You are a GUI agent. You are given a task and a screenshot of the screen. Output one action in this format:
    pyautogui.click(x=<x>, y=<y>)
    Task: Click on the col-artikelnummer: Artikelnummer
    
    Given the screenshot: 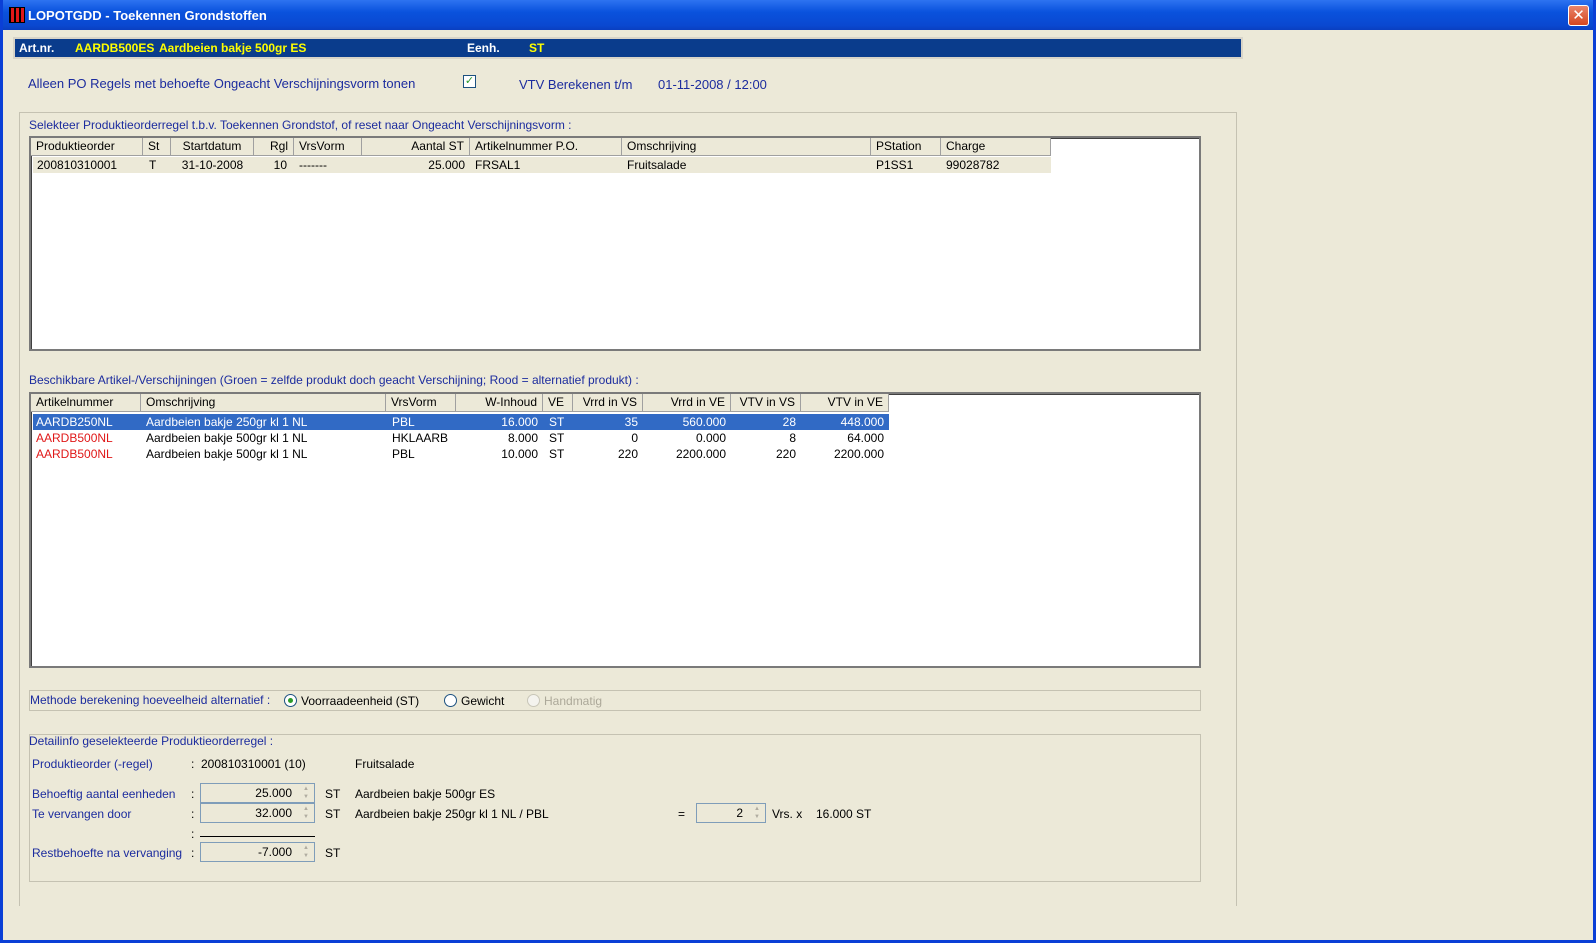 What is the action you would take?
    pyautogui.click(x=86, y=403)
    